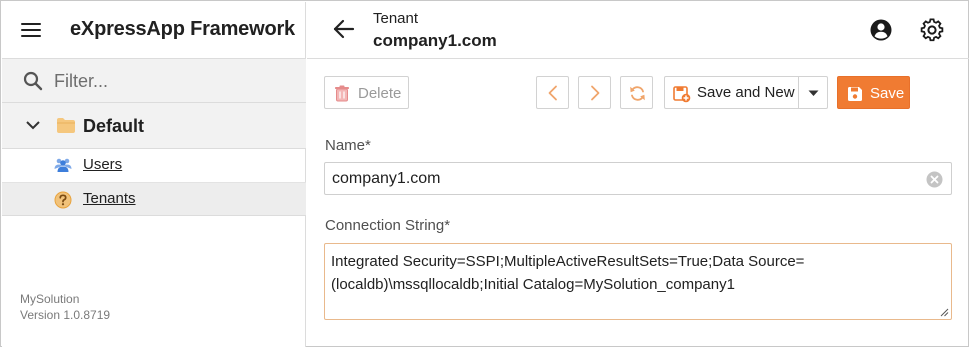 The image size is (969, 347). What do you see at coordinates (944, 312) in the screenshot?
I see `resize-grip-icon` at bounding box center [944, 312].